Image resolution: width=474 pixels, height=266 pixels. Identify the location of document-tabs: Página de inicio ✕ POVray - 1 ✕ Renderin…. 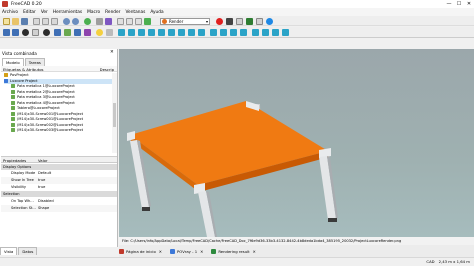
(296, 251).